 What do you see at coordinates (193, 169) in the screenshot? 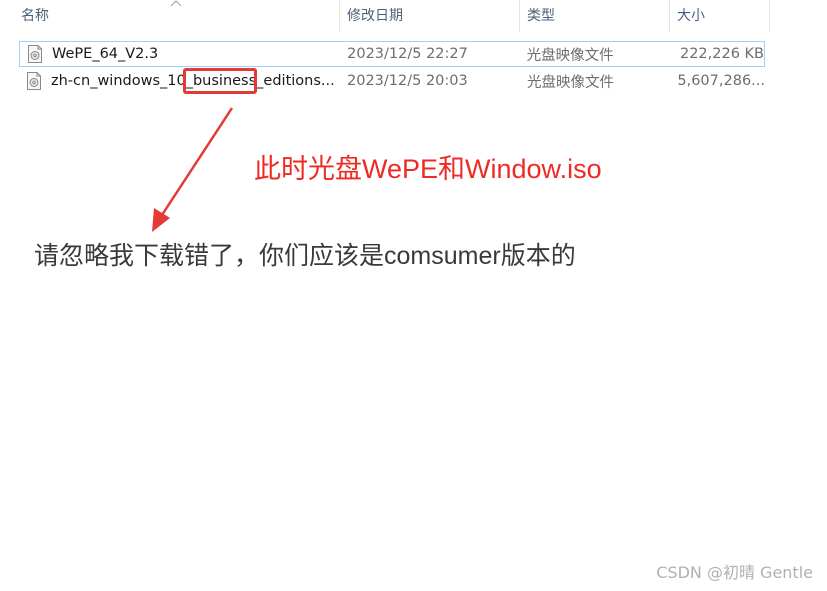
I see `annotation-arrow-icon` at bounding box center [193, 169].